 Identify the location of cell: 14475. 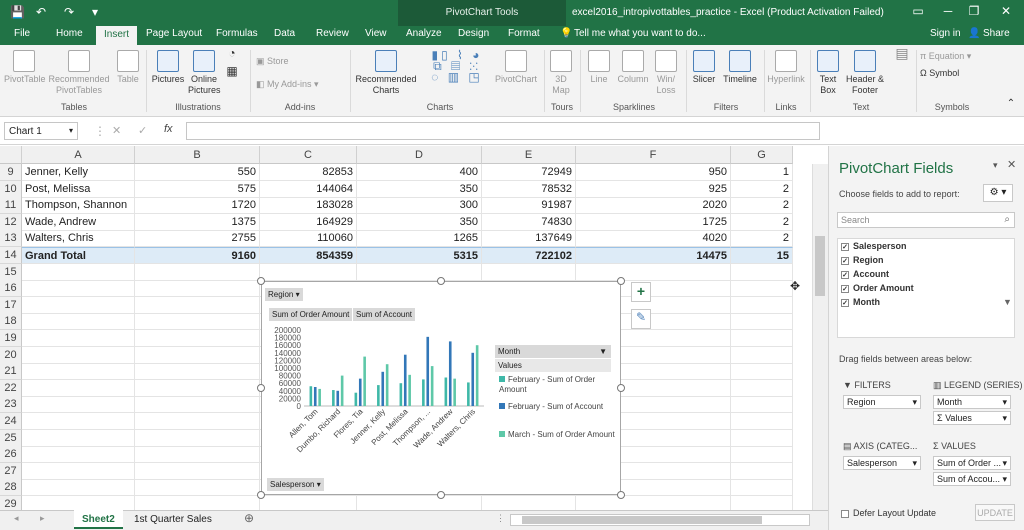
(653, 255).